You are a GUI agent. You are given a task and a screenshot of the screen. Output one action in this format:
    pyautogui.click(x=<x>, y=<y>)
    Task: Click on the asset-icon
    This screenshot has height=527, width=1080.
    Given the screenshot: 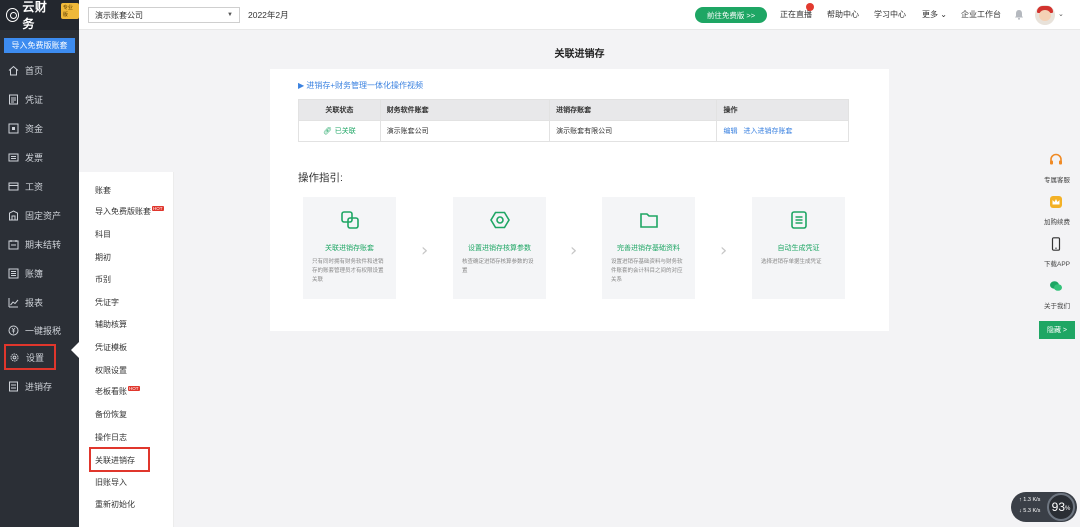 What is the action you would take?
    pyautogui.click(x=13, y=214)
    